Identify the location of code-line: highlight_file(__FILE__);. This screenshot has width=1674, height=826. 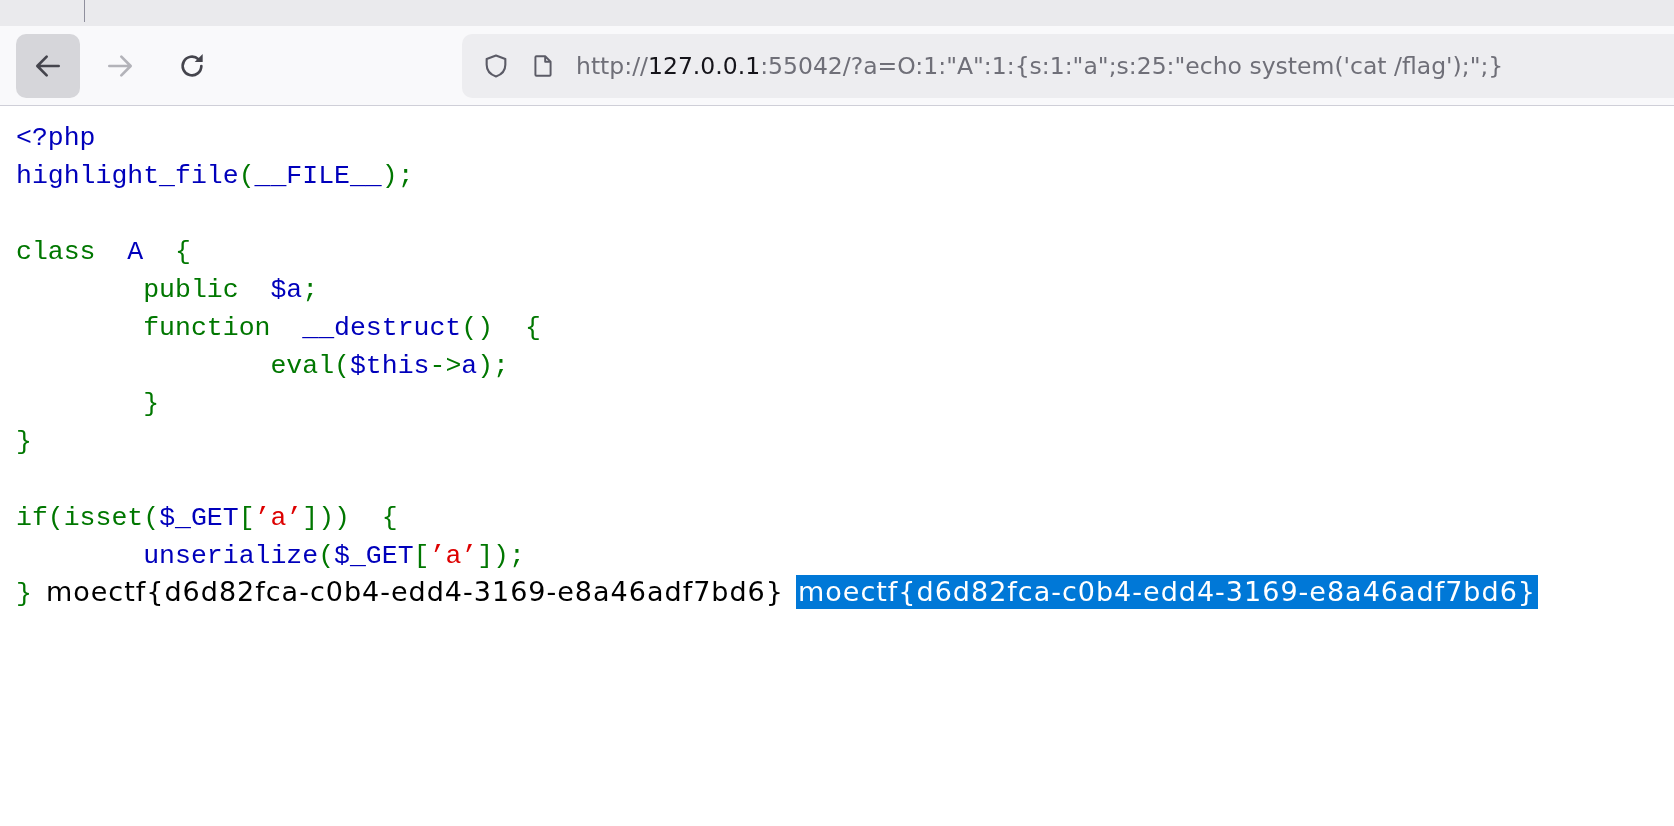
(215, 176).